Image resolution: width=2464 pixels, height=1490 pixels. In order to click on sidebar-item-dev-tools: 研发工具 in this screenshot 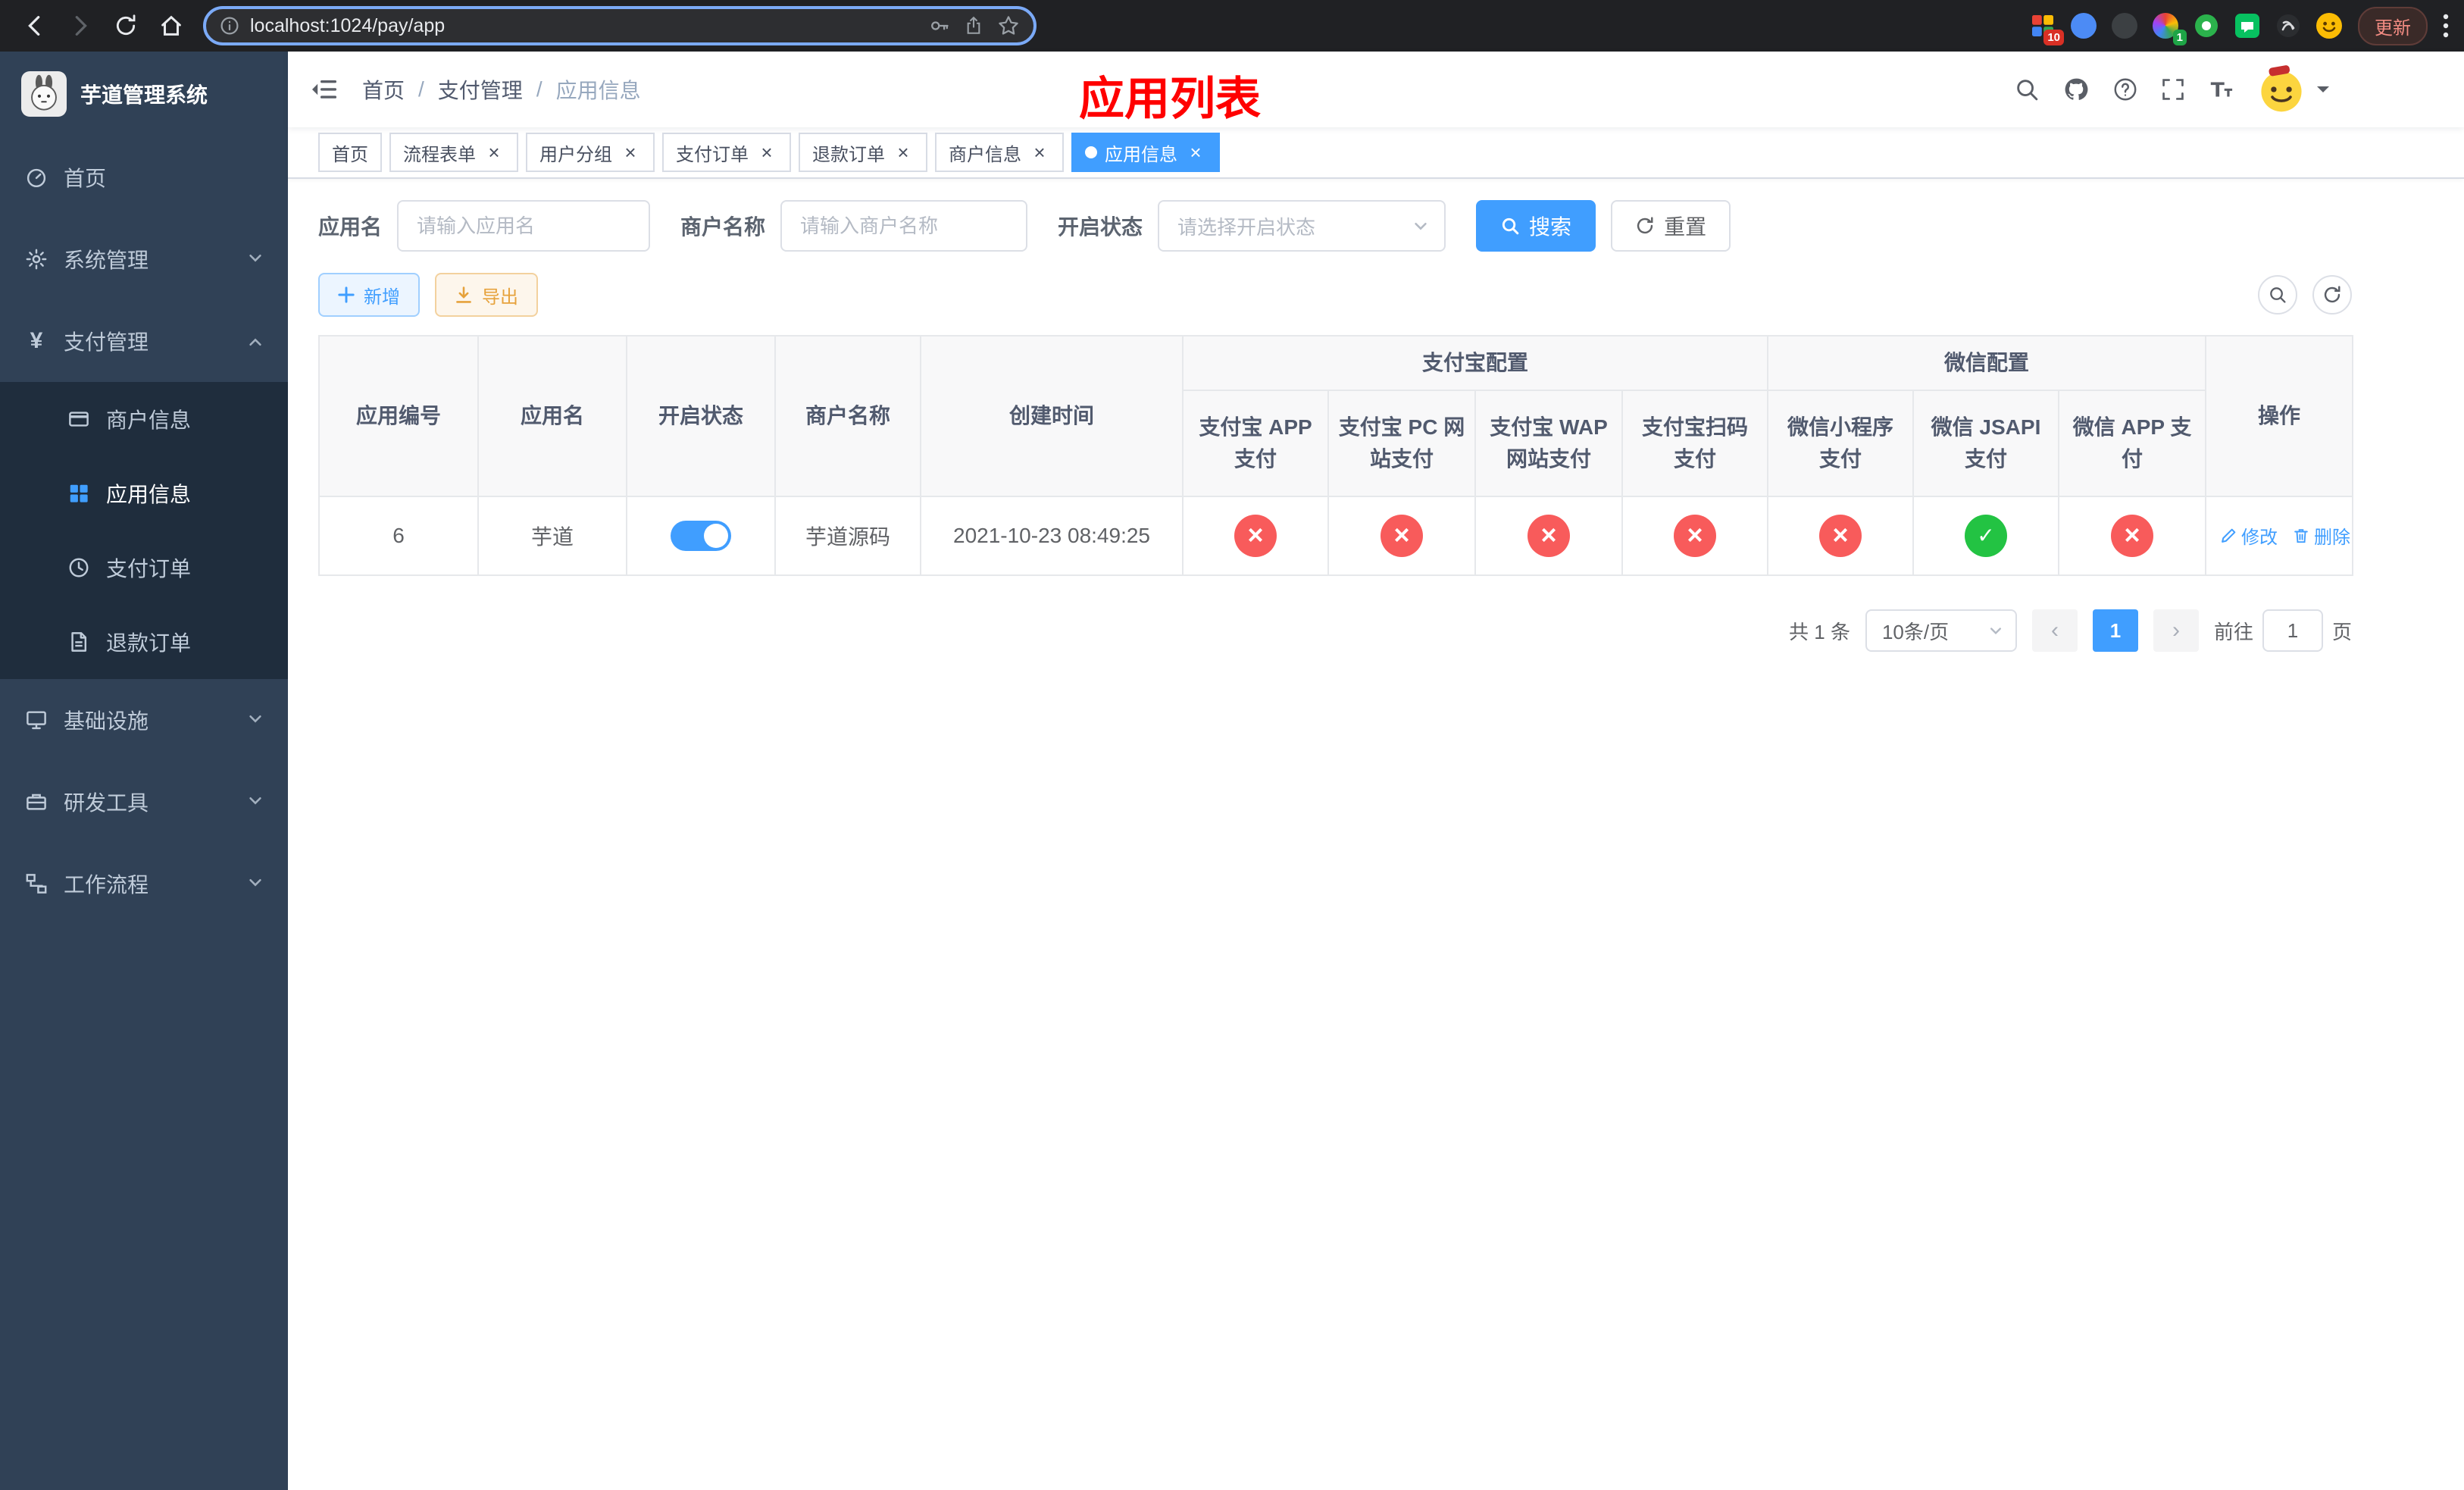, I will do `click(144, 802)`.